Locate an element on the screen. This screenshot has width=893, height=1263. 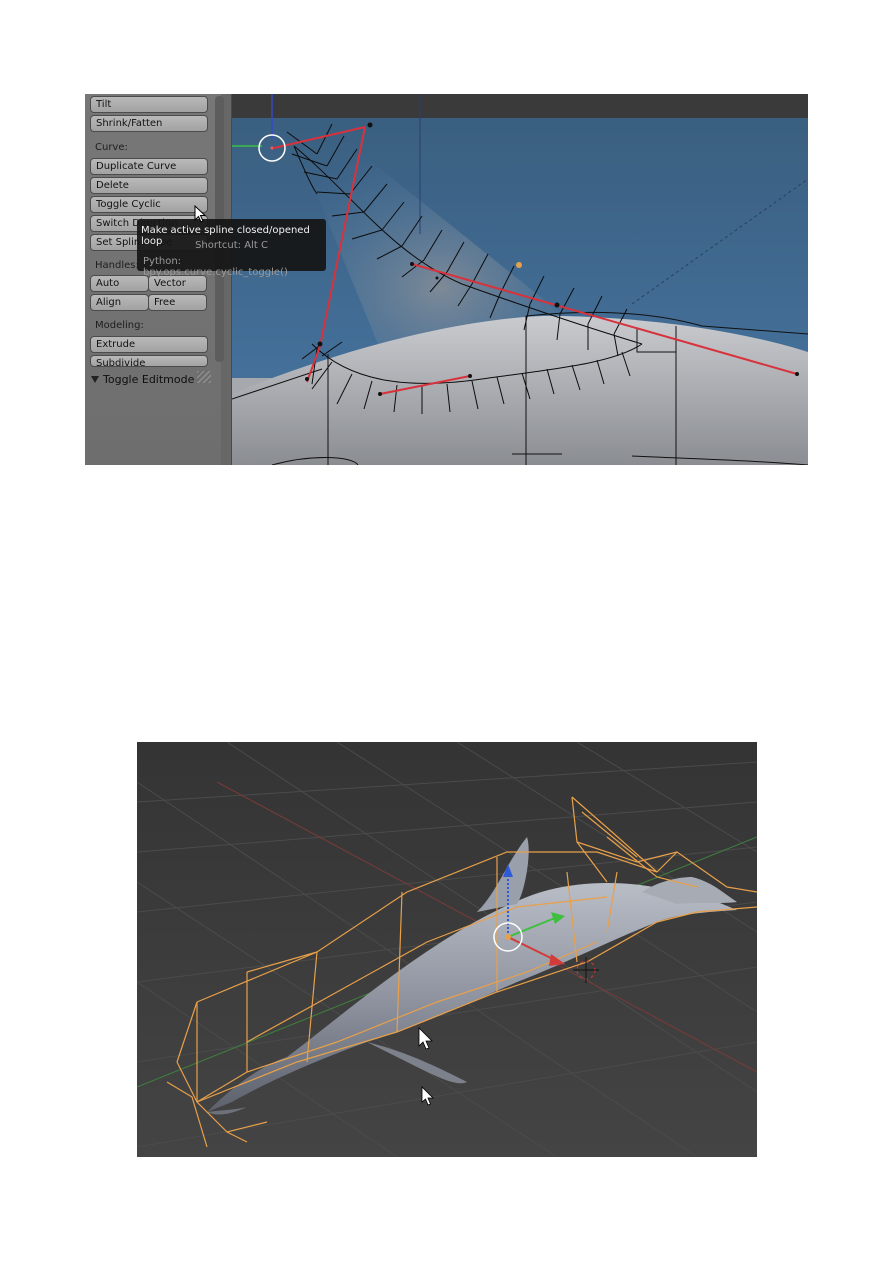
toggle-editmode-header: Toggle Editmode is located at coordinates (142, 379).